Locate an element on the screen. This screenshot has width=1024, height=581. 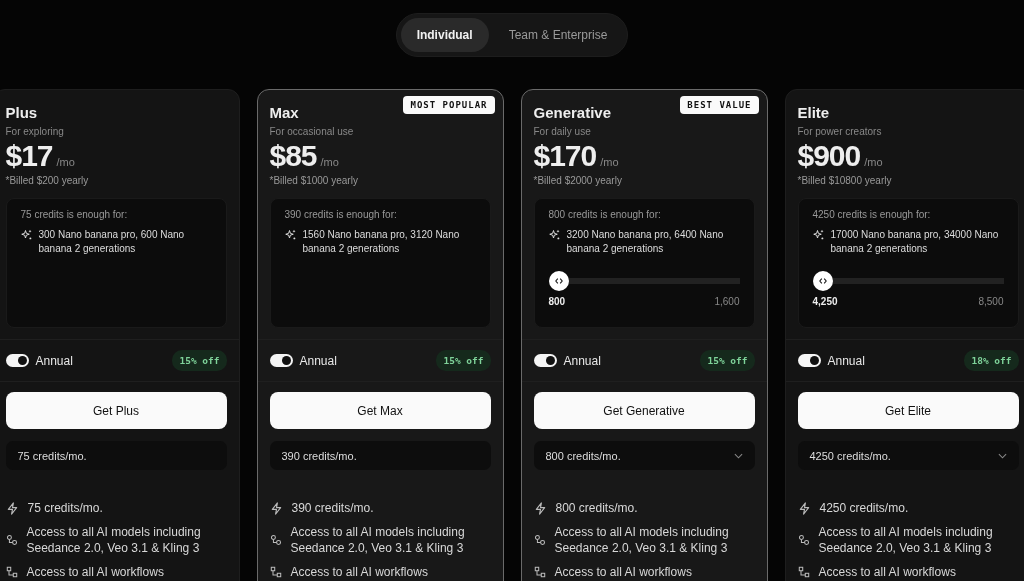
credits-note: 800 credits is enough for: is located at coordinates (605, 214).